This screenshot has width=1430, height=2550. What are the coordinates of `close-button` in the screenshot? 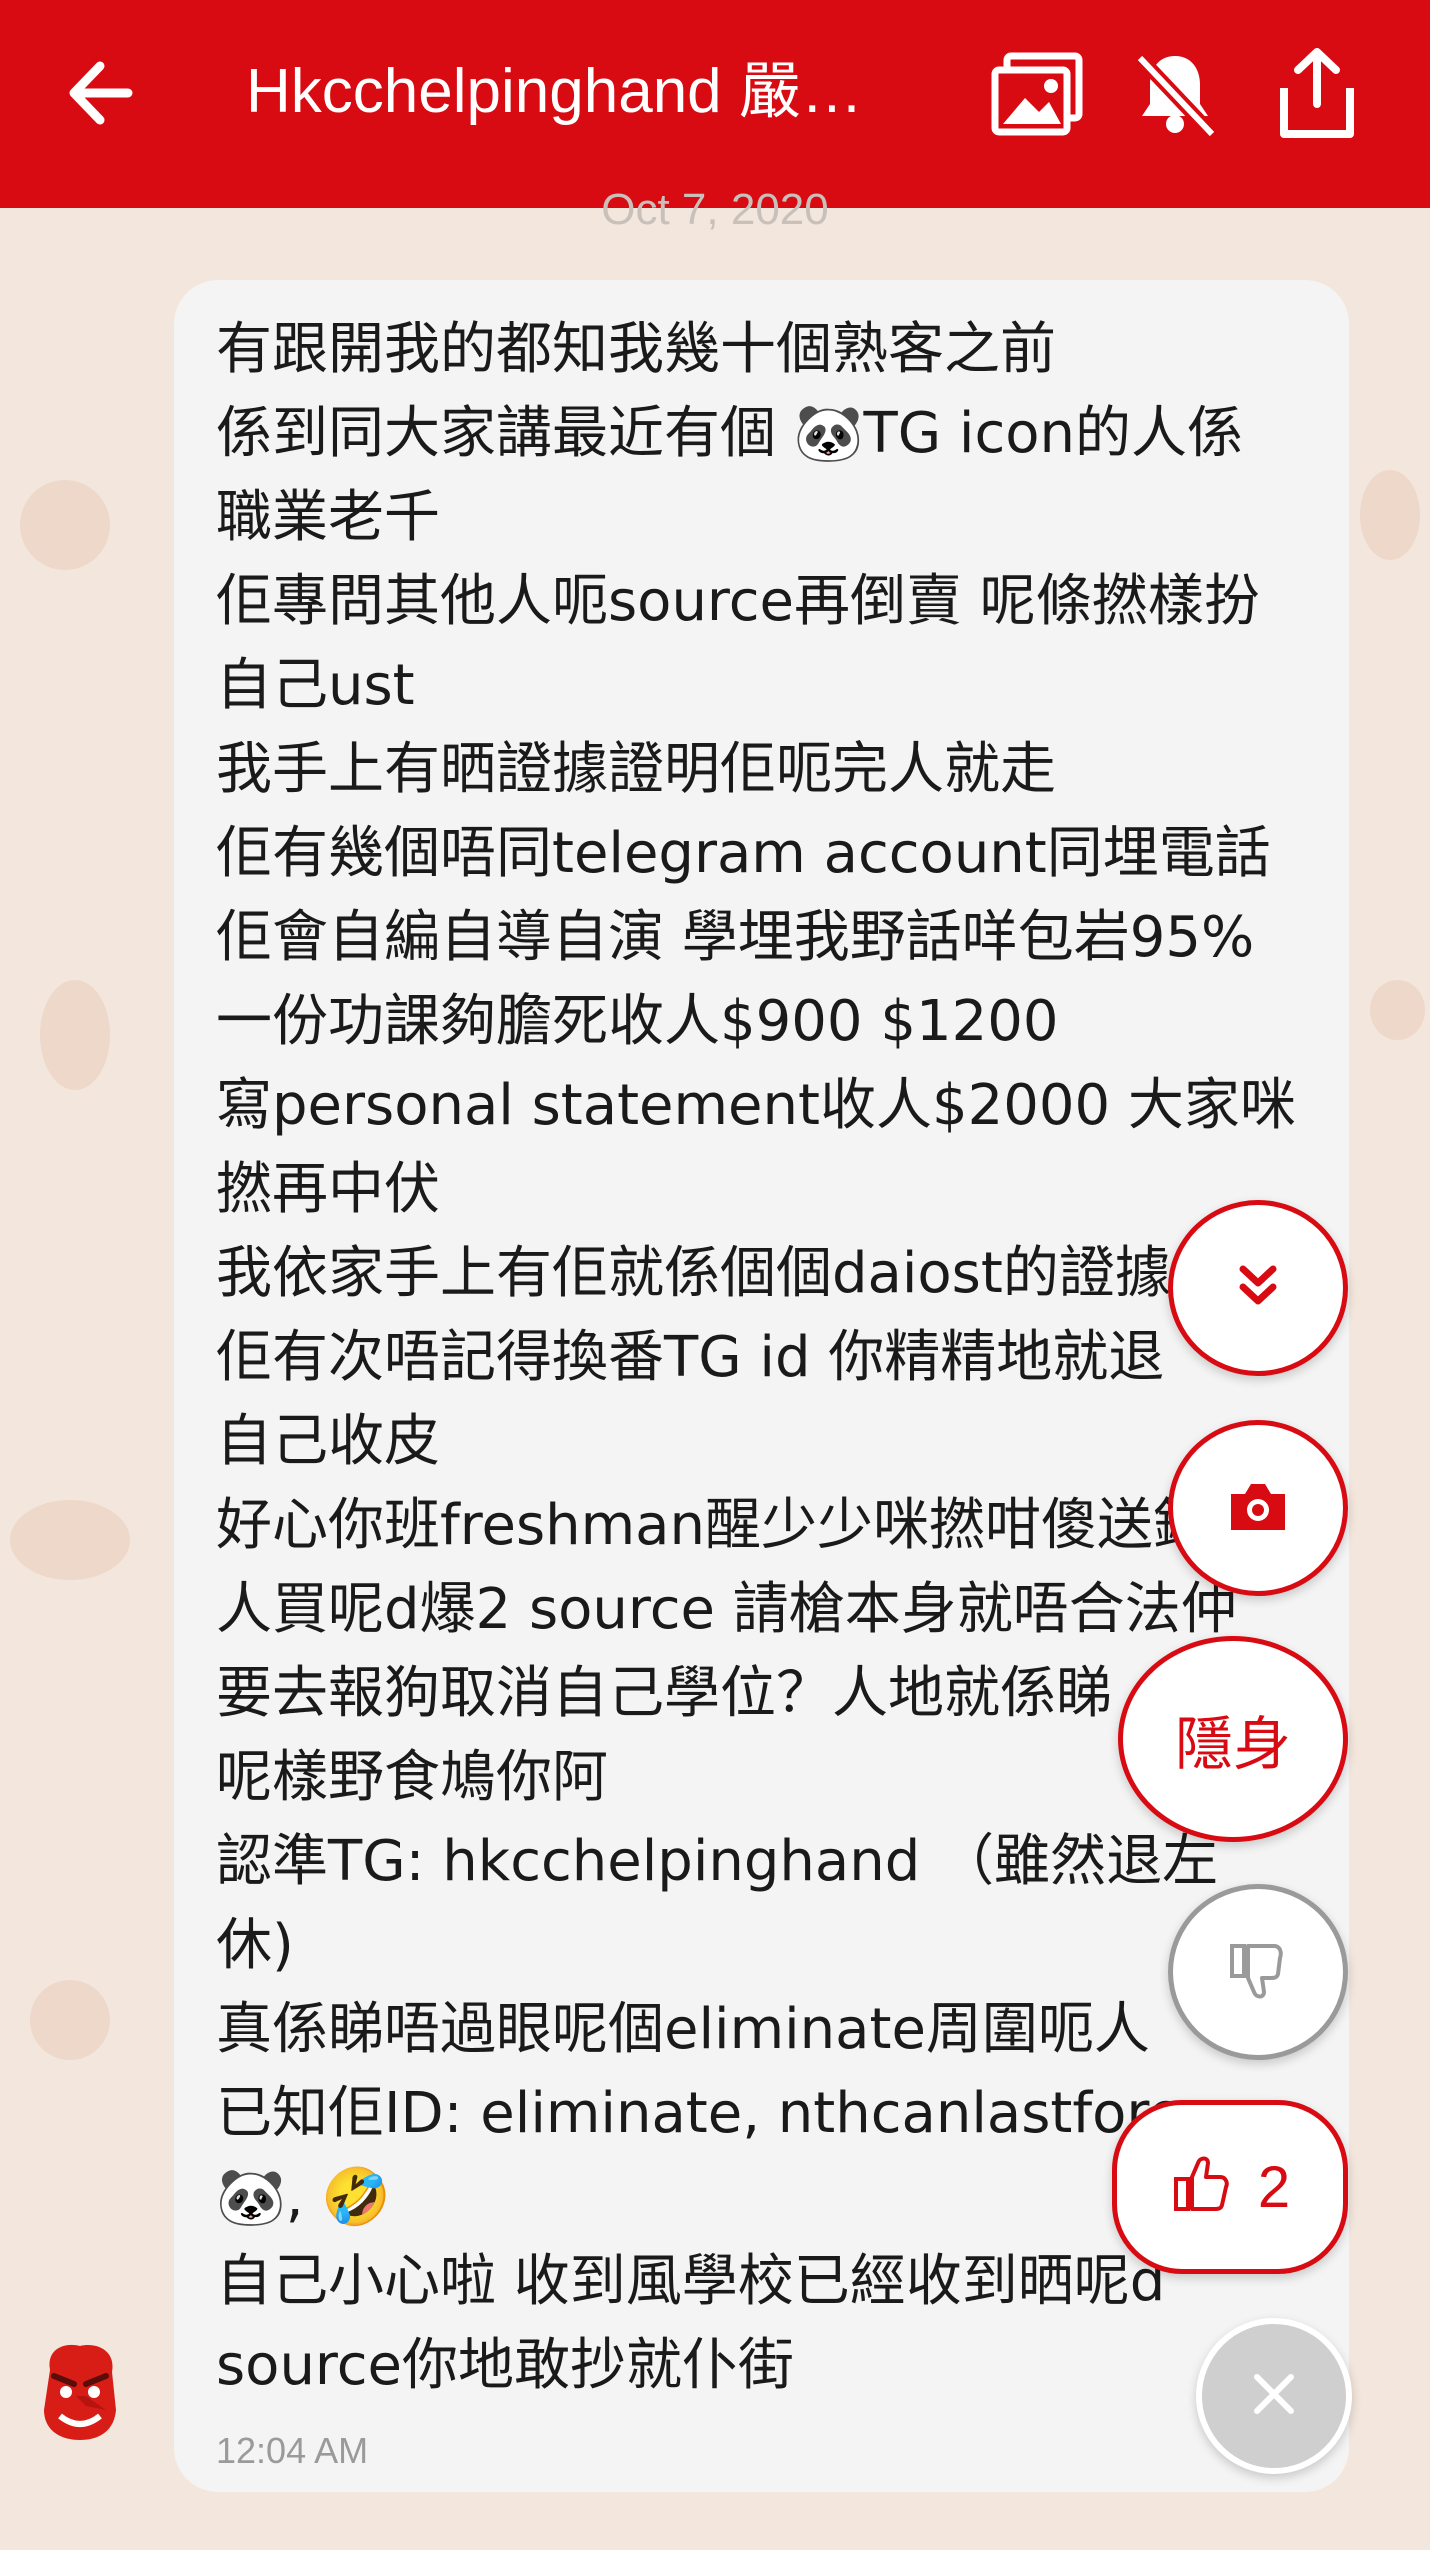 It's located at (1274, 2396).